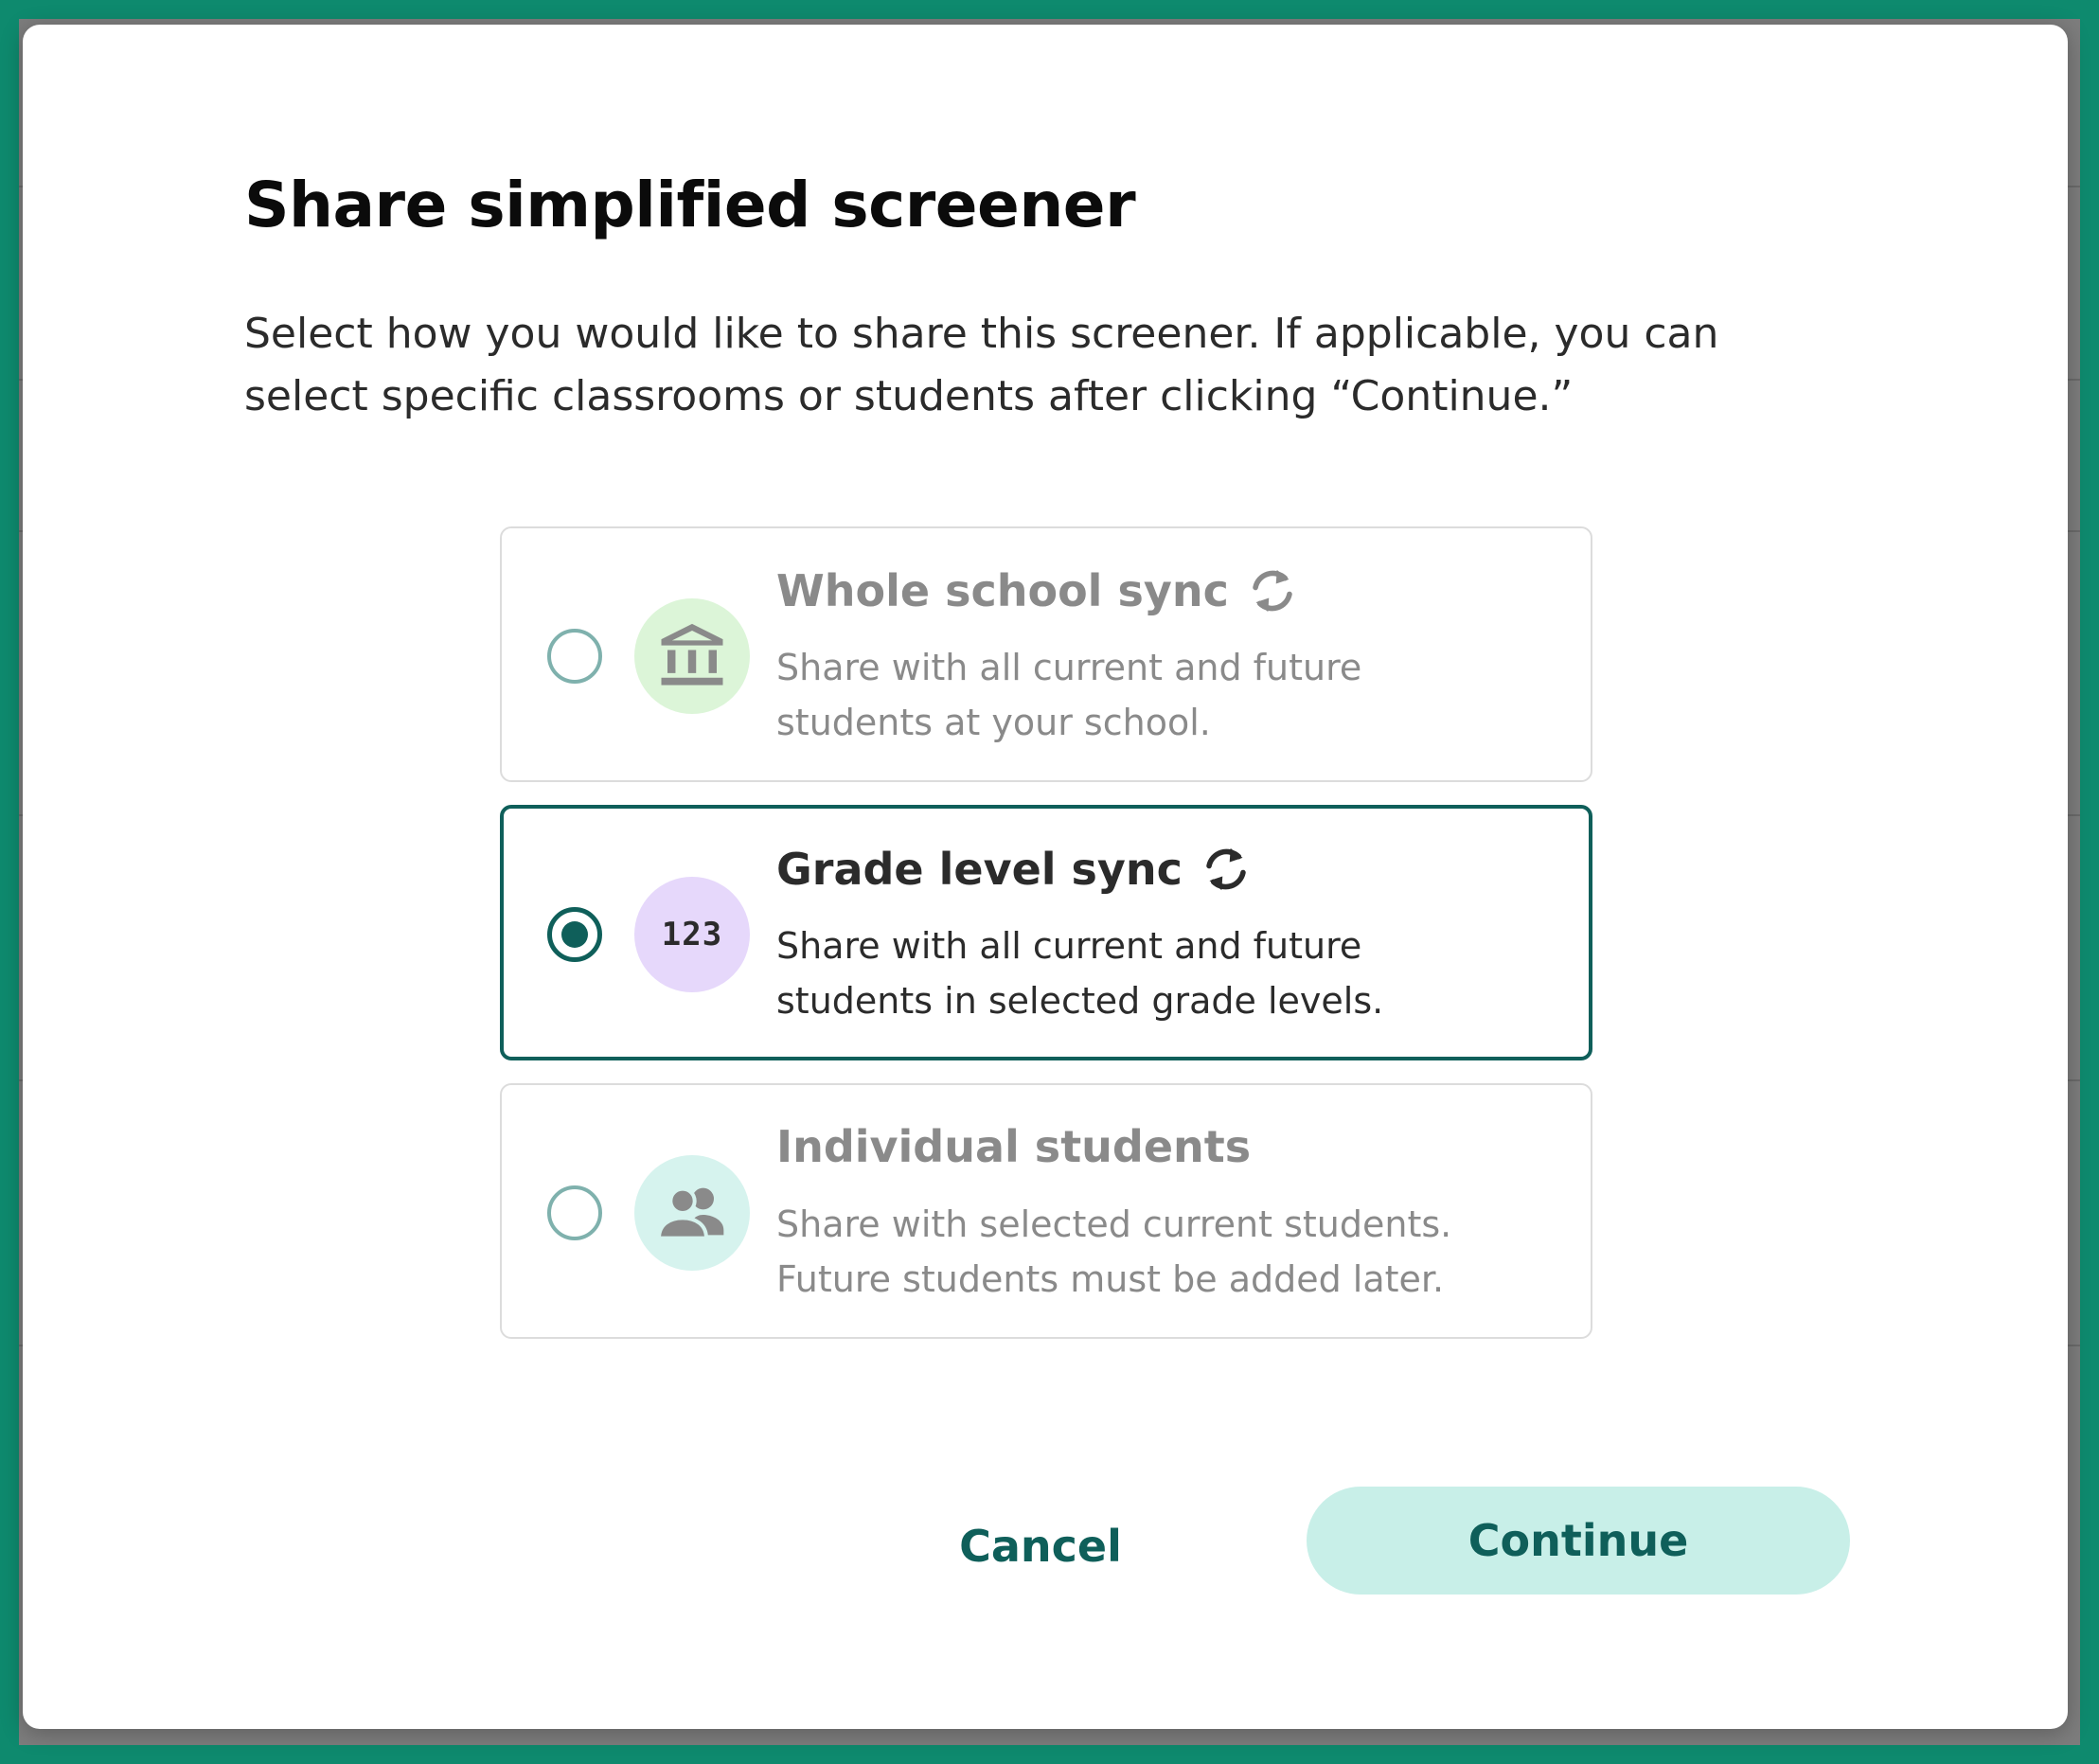 The image size is (2099, 1764). I want to click on option-title: Individual students, so click(1014, 1146).